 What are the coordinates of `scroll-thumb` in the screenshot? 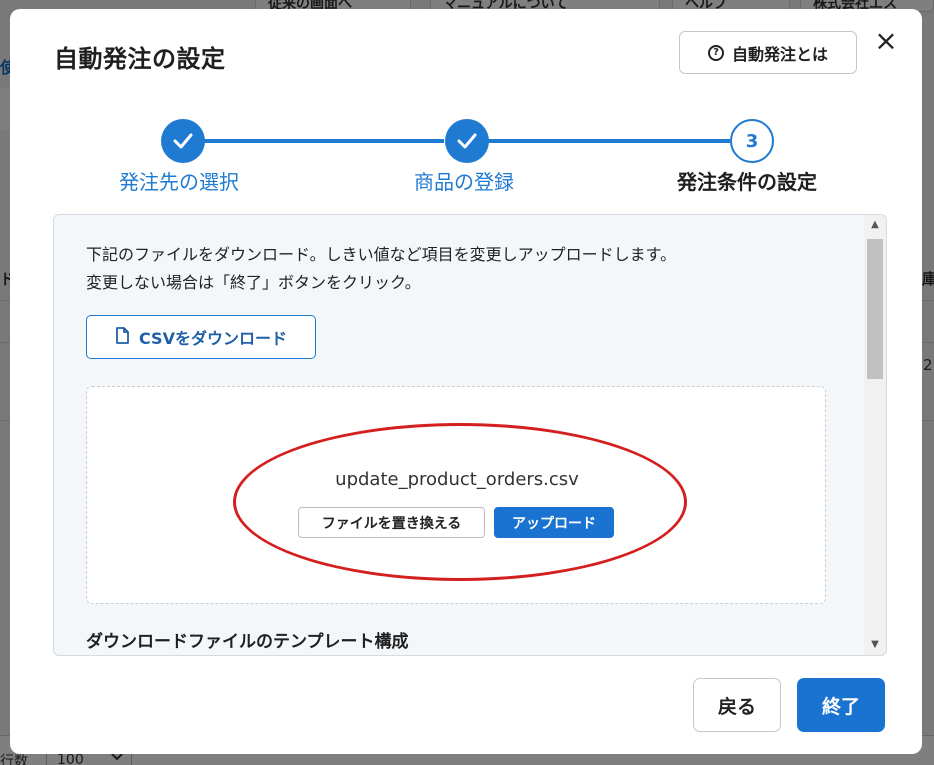 It's located at (875, 309).